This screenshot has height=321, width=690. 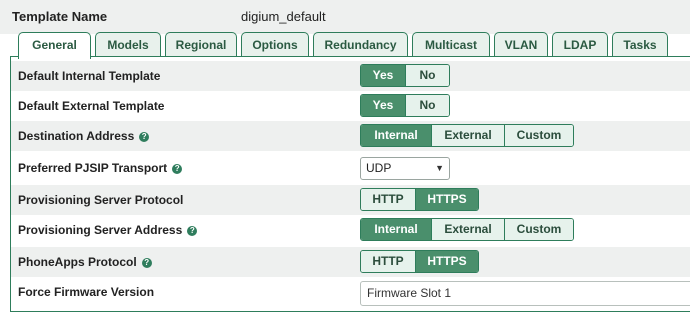 What do you see at coordinates (396, 135) in the screenshot?
I see `destination-internal-button: Internal` at bounding box center [396, 135].